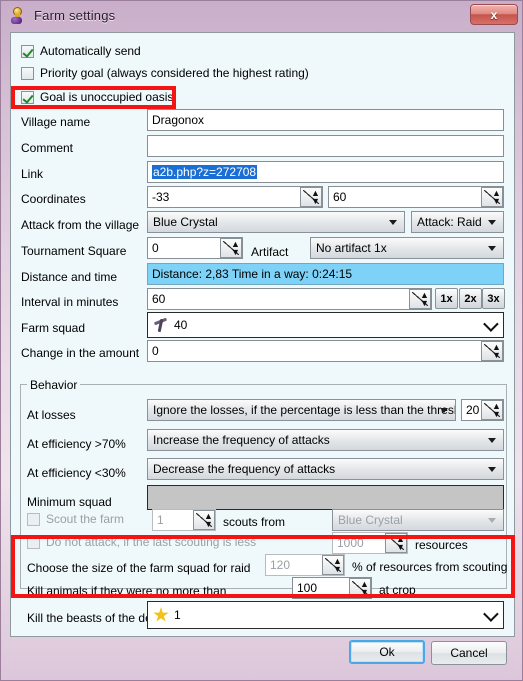 This screenshot has height=681, width=523. What do you see at coordinates (420, 299) in the screenshot?
I see `spinner-interval: ▲ ▼` at bounding box center [420, 299].